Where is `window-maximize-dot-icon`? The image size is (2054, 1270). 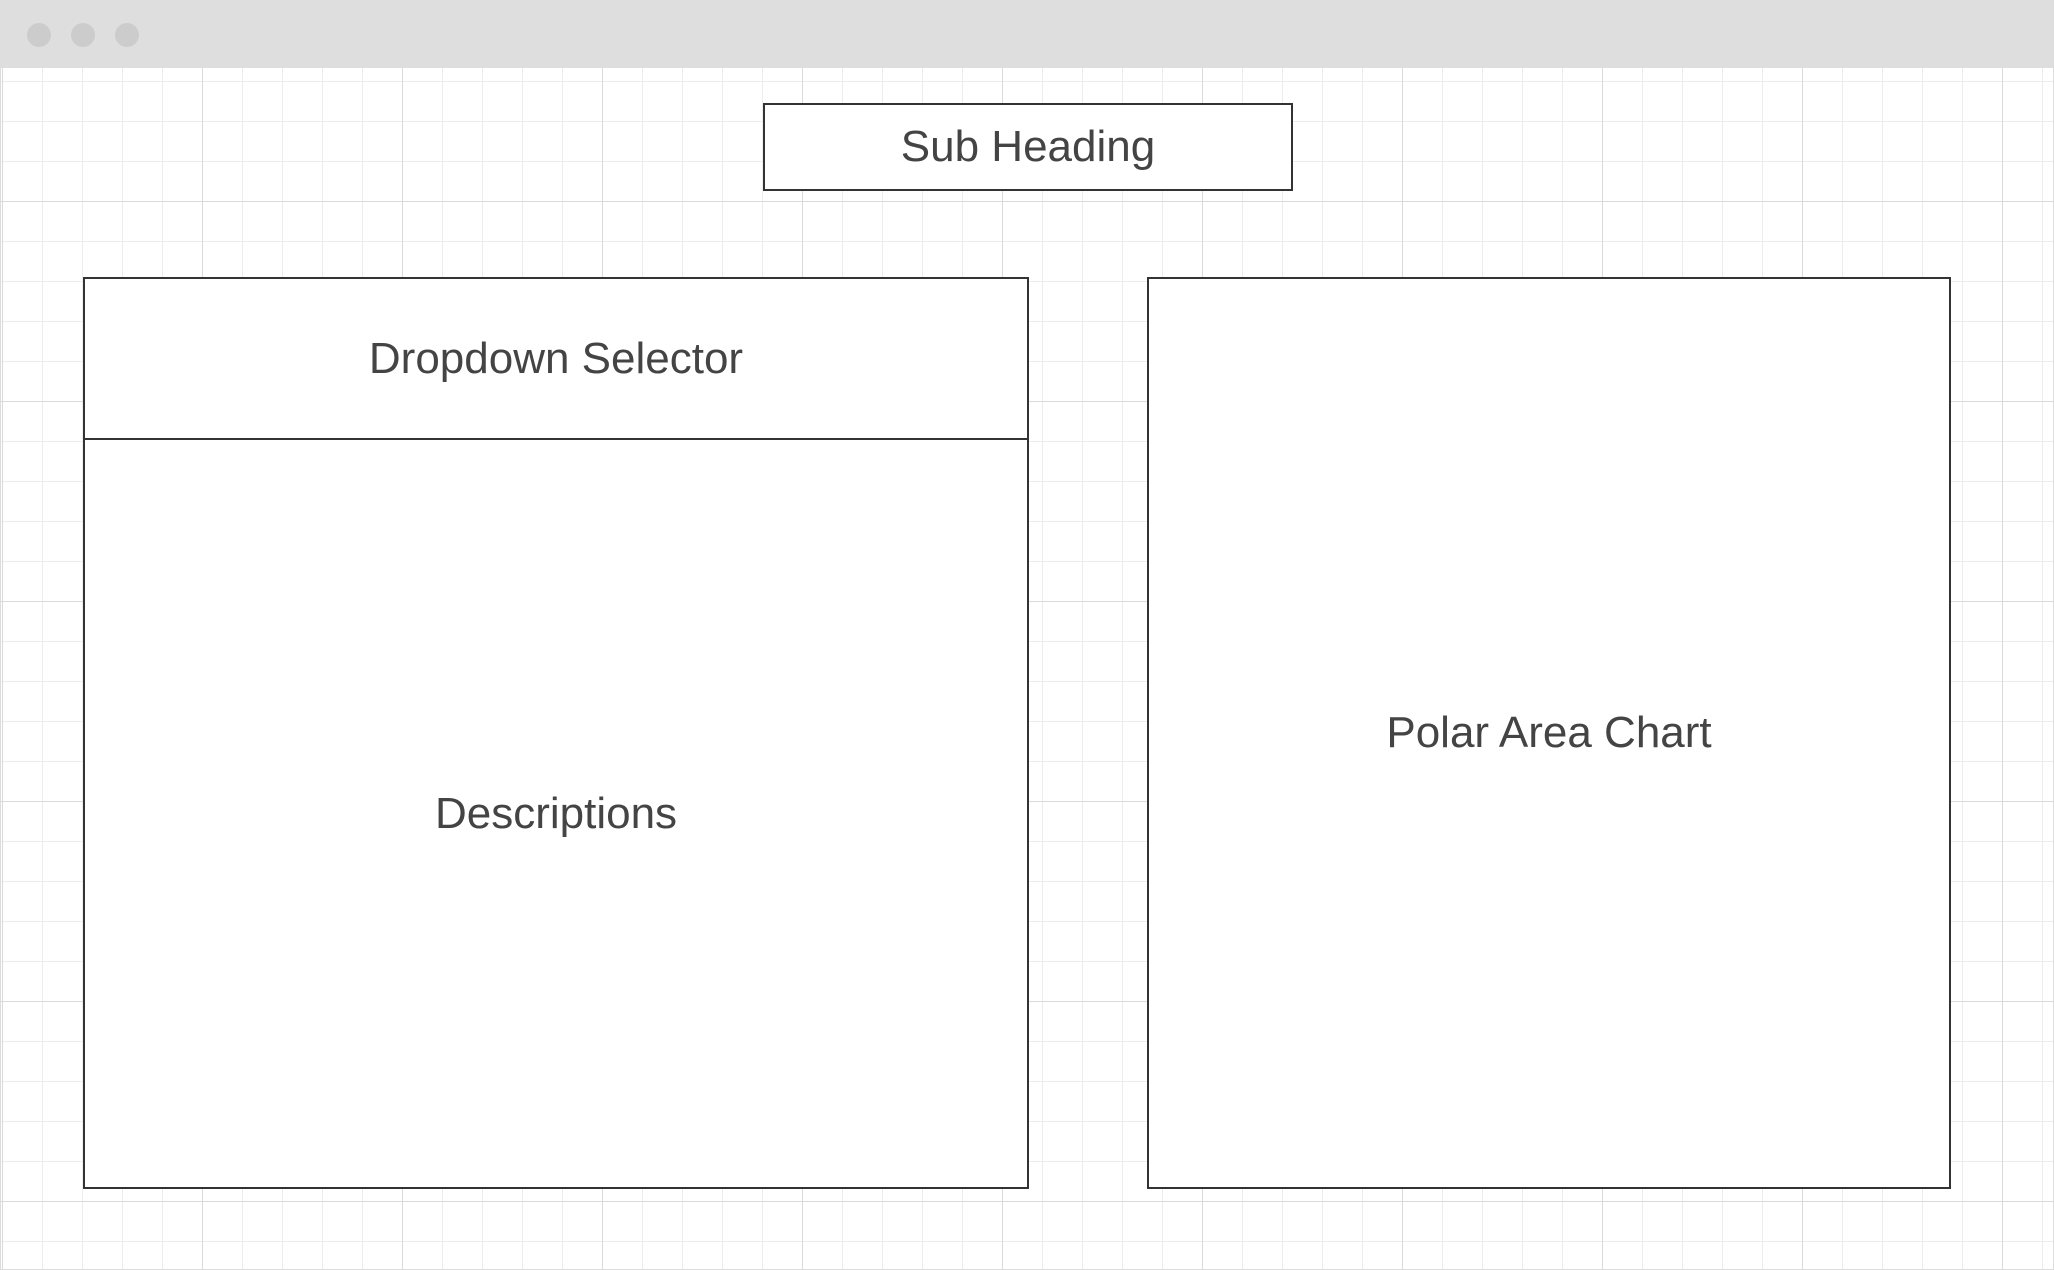
window-maximize-dot-icon is located at coordinates (127, 35).